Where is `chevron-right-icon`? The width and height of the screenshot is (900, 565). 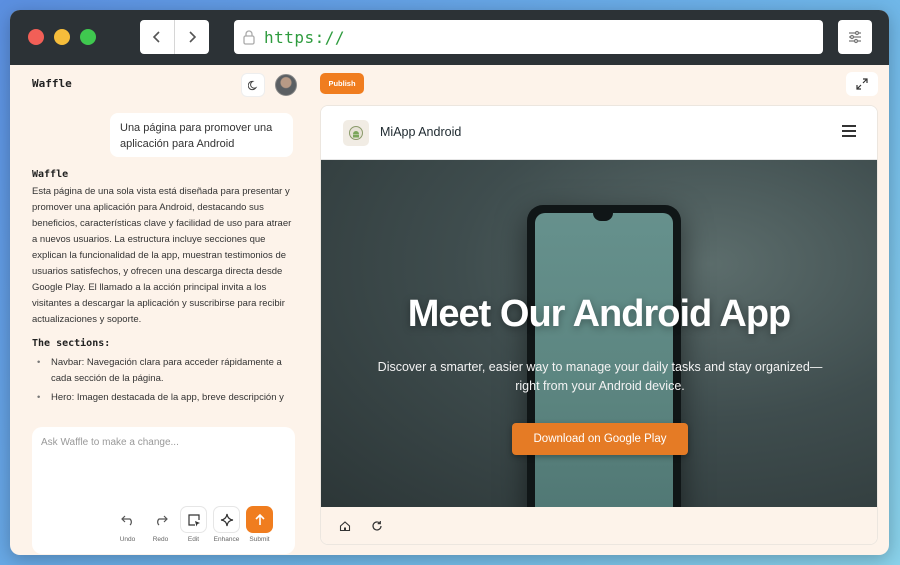 chevron-right-icon is located at coordinates (193, 37).